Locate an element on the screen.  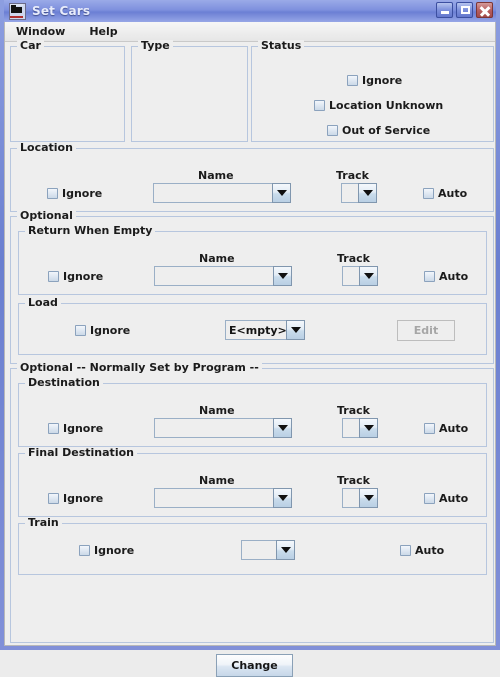
final-destination-name-combo is located at coordinates (223, 498).